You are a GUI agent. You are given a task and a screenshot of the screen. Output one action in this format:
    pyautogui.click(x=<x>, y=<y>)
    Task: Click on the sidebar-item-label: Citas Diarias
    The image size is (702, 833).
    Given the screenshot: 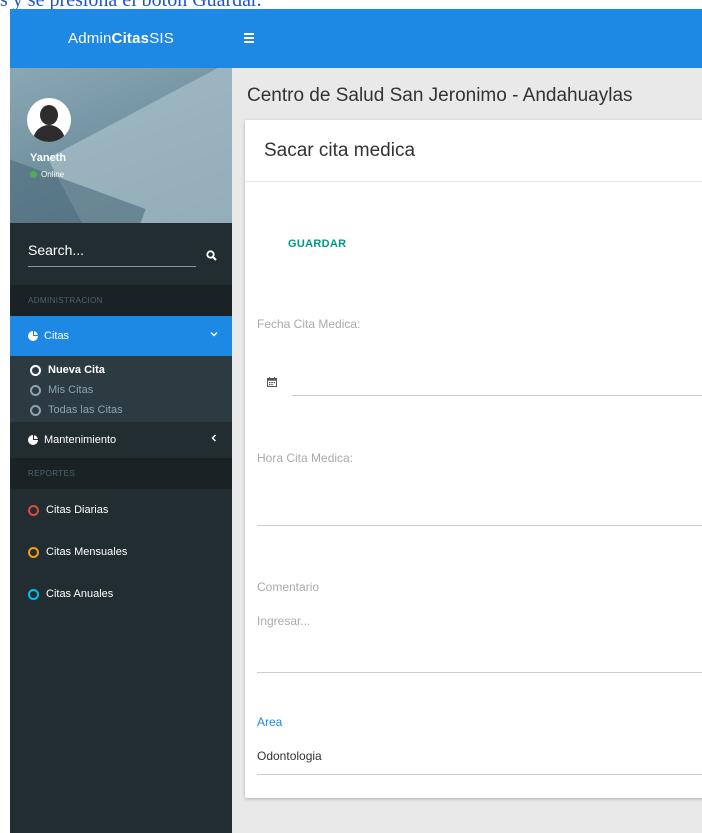 What is the action you would take?
    pyautogui.click(x=77, y=510)
    